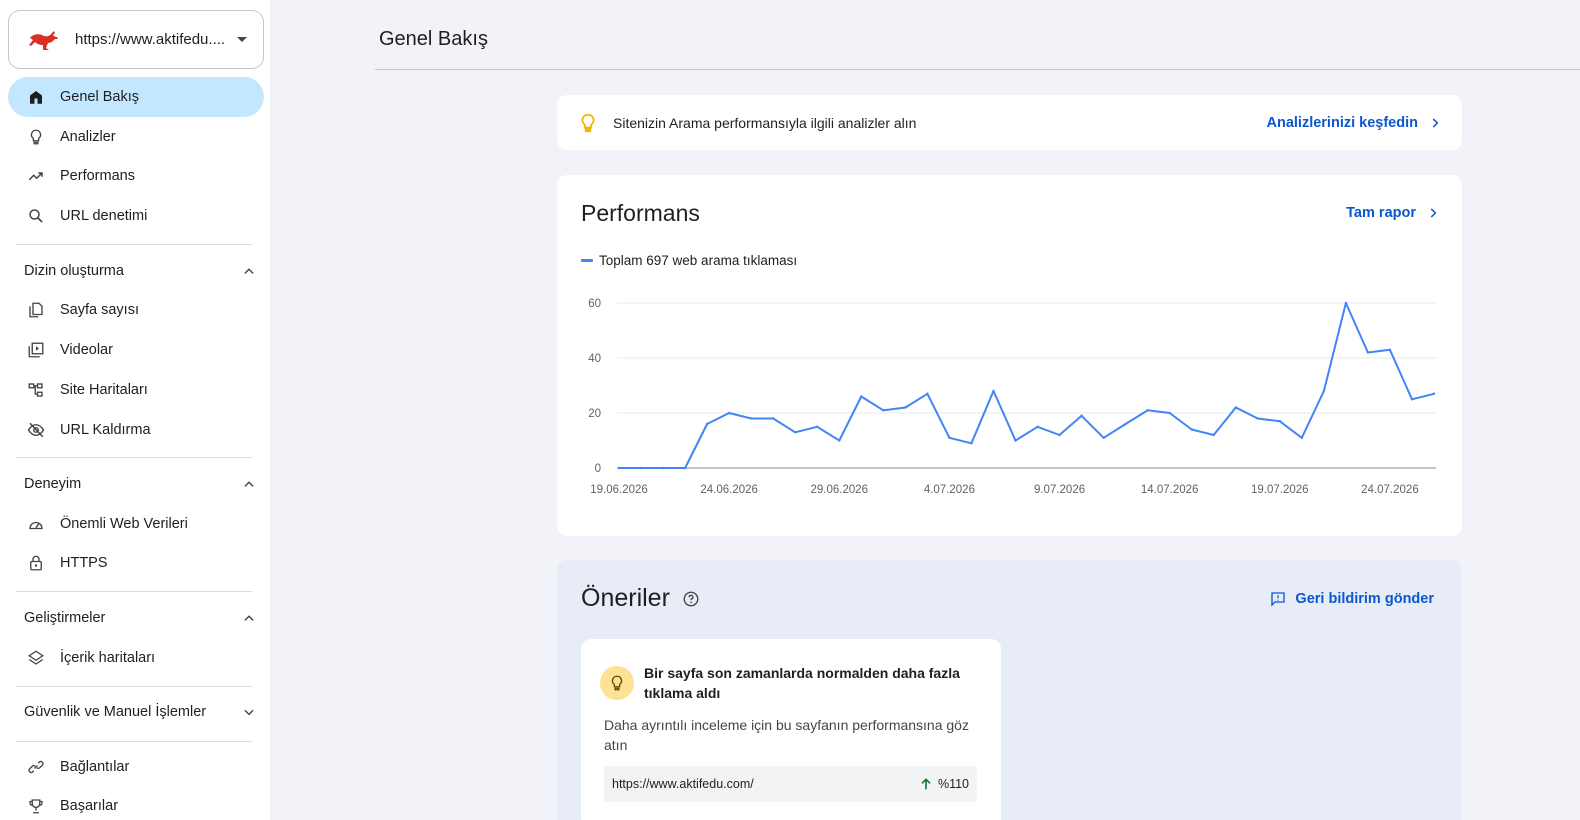  I want to click on sidebar-item-label: Önemli Web Verileri, so click(124, 524).